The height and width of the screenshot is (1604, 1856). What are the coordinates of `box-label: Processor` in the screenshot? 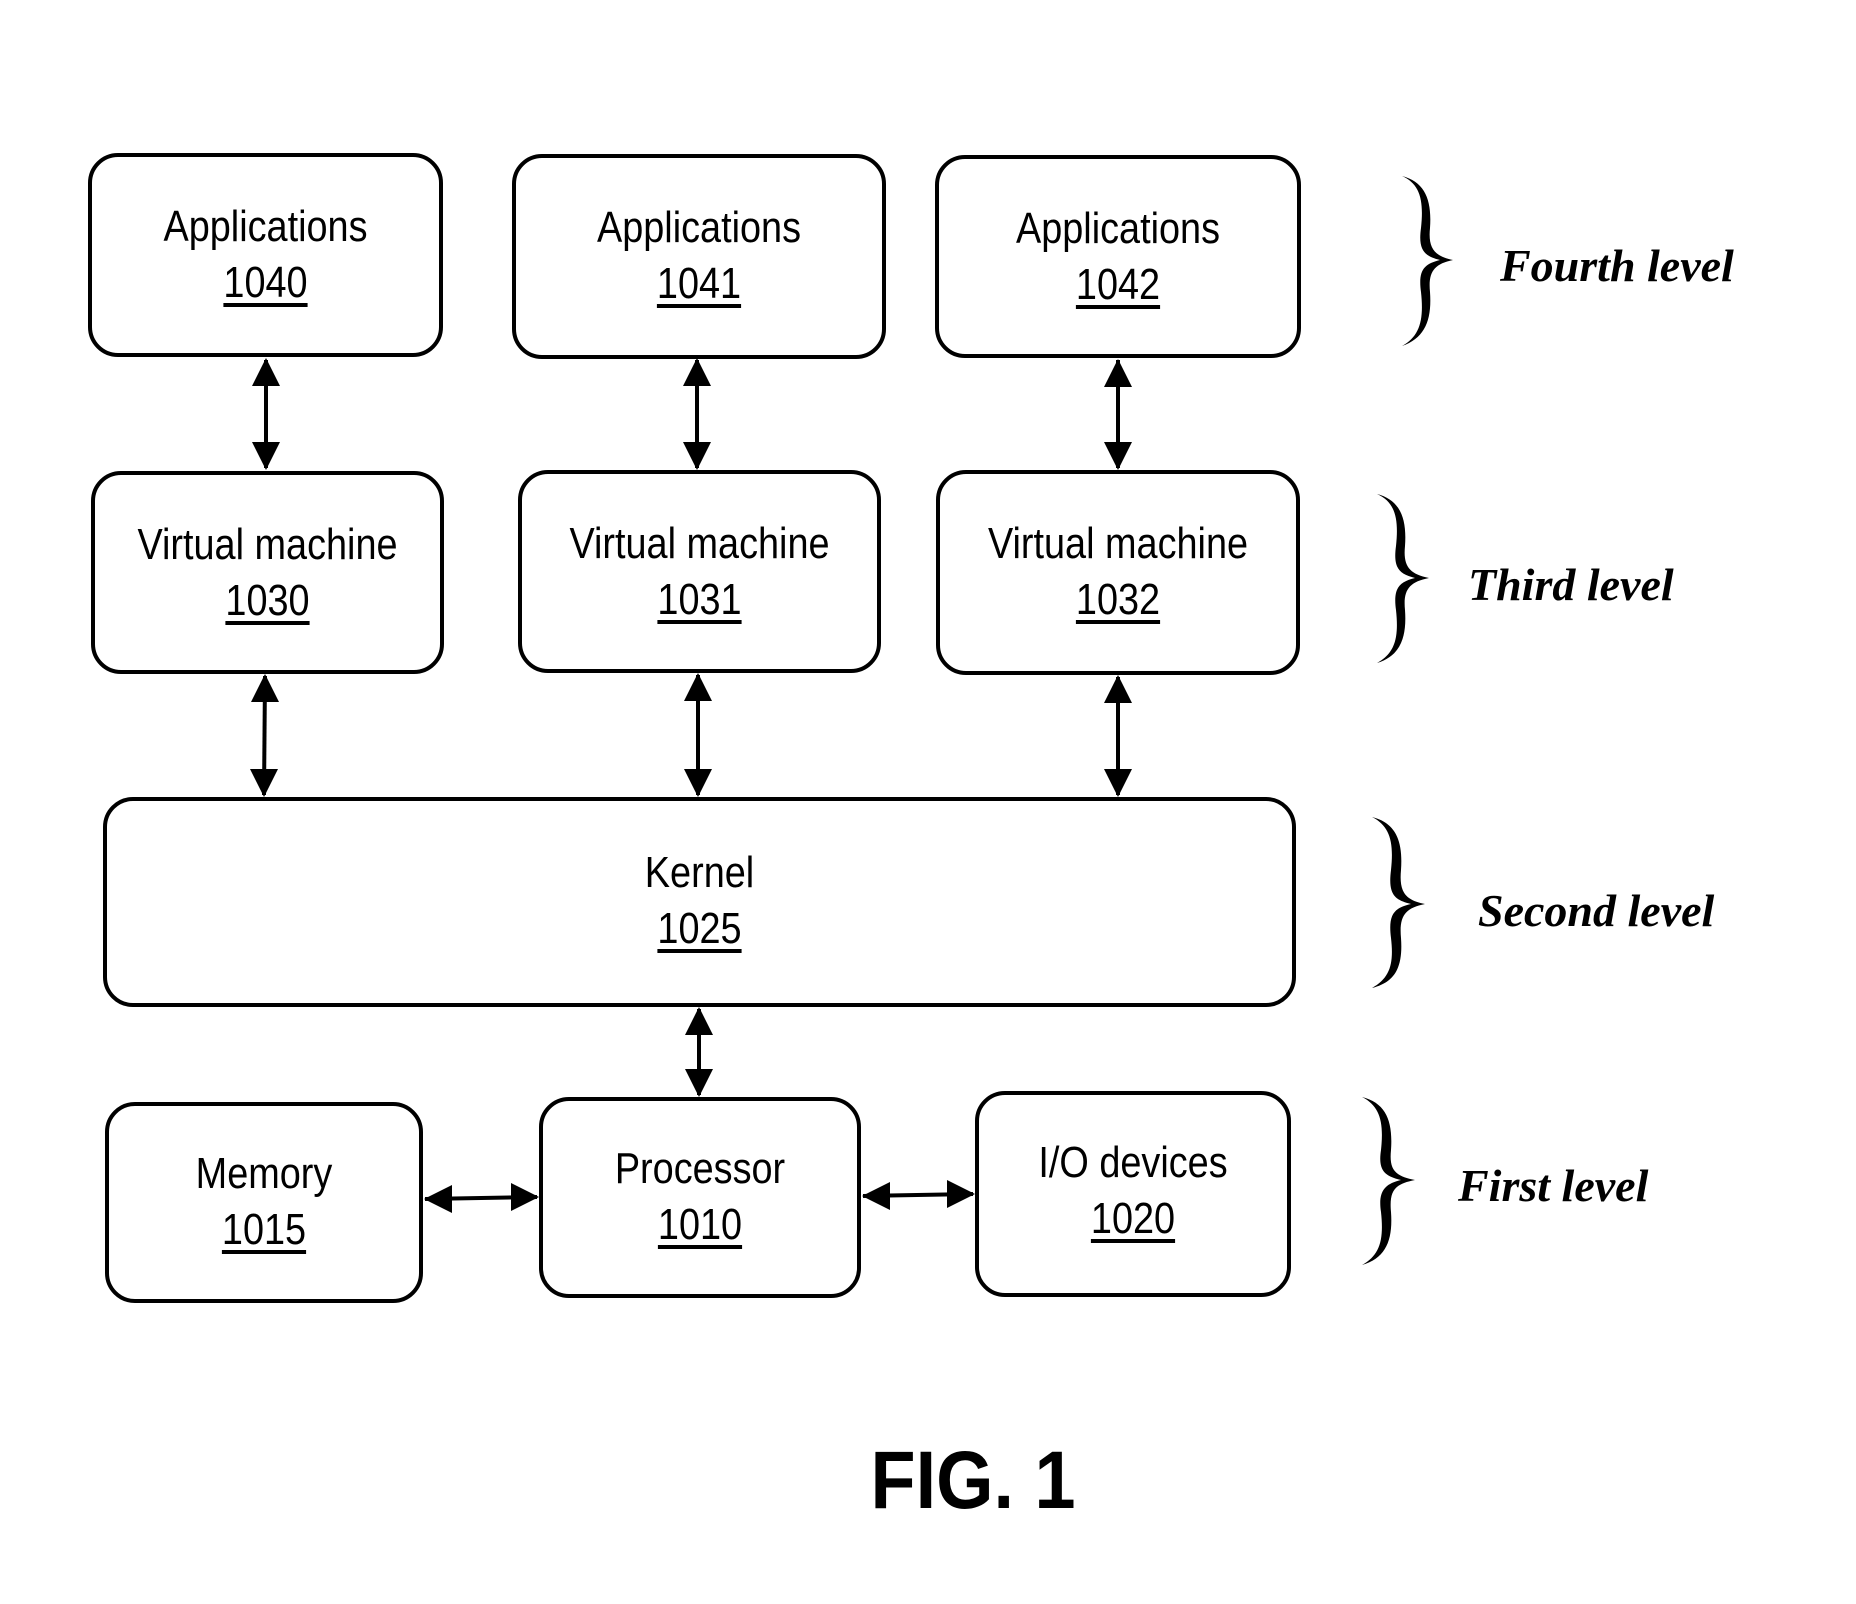 It's located at (700, 1168).